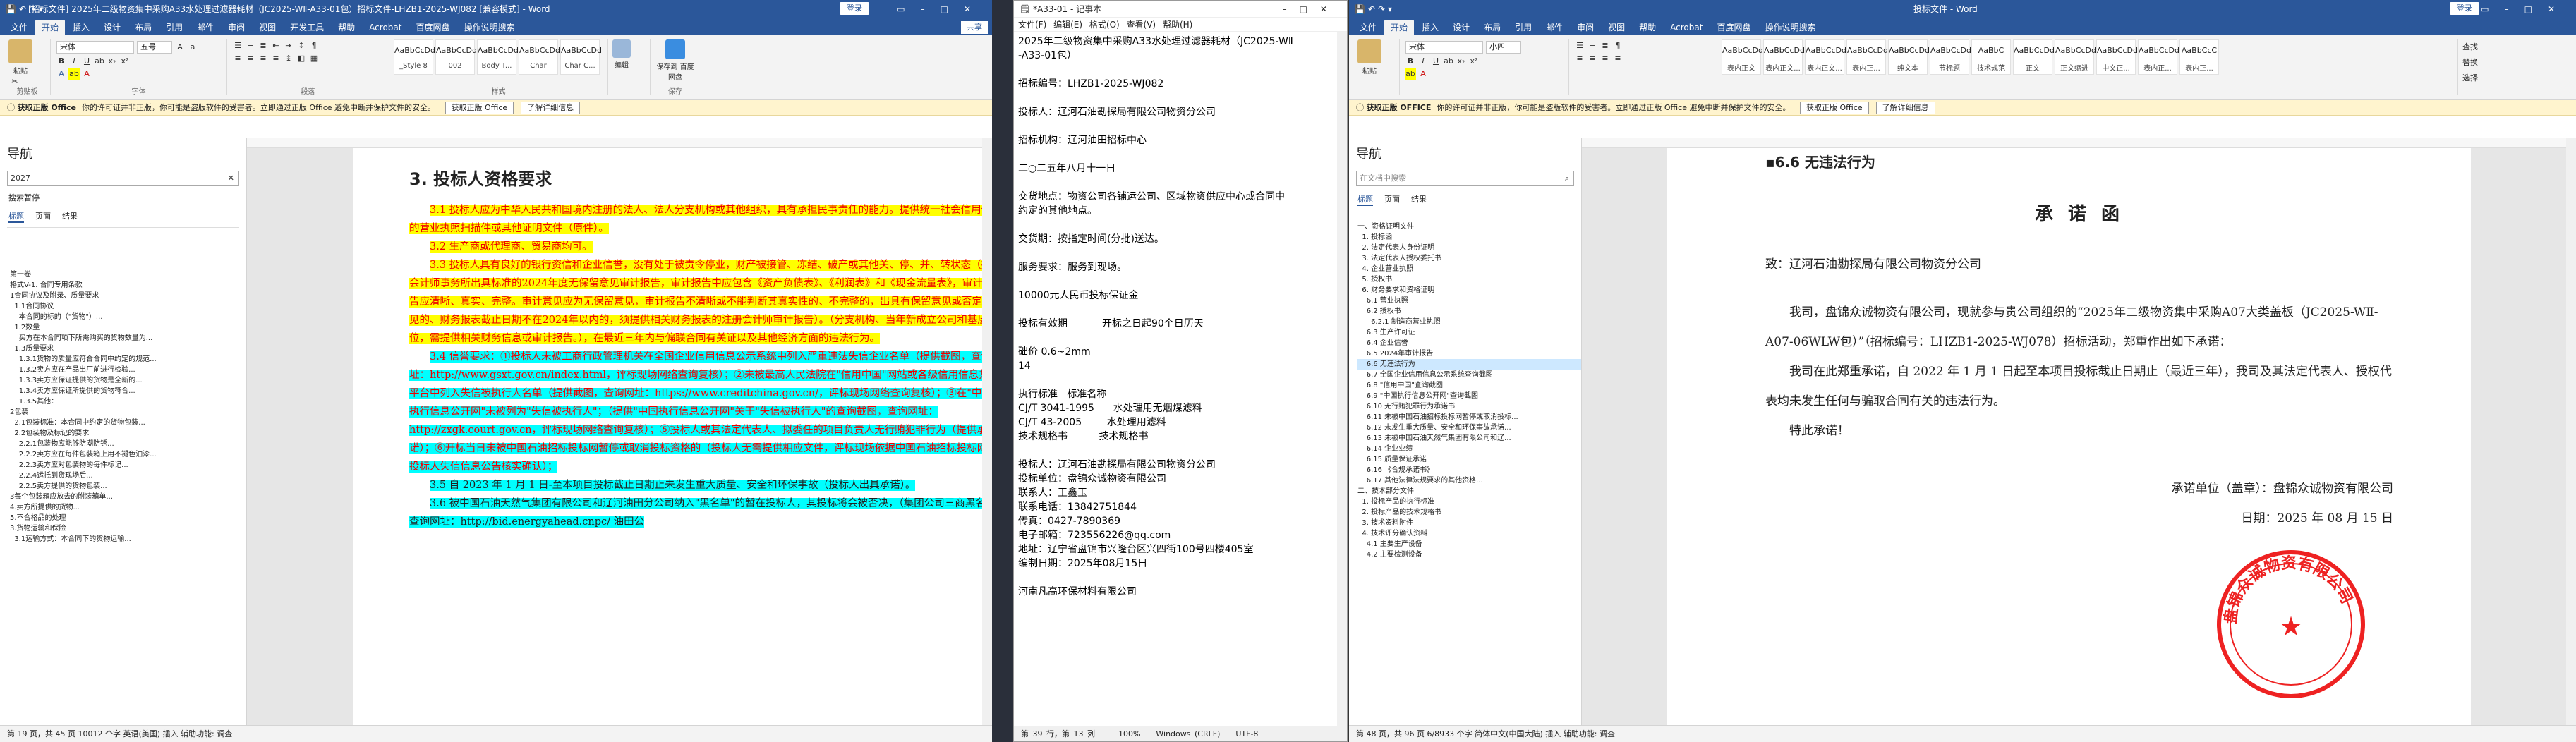  Describe the element at coordinates (1469, 385) in the screenshot. I see `nav-outline-item: 6.8 "信用中国"查询截图` at that location.